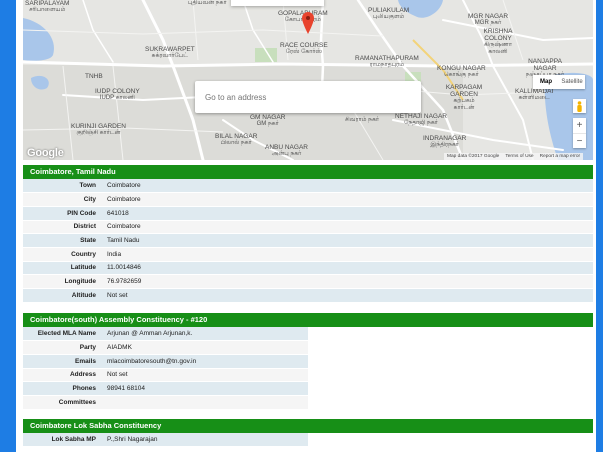  I want to click on info-row-label: Lok Sabha MP, so click(63, 440).